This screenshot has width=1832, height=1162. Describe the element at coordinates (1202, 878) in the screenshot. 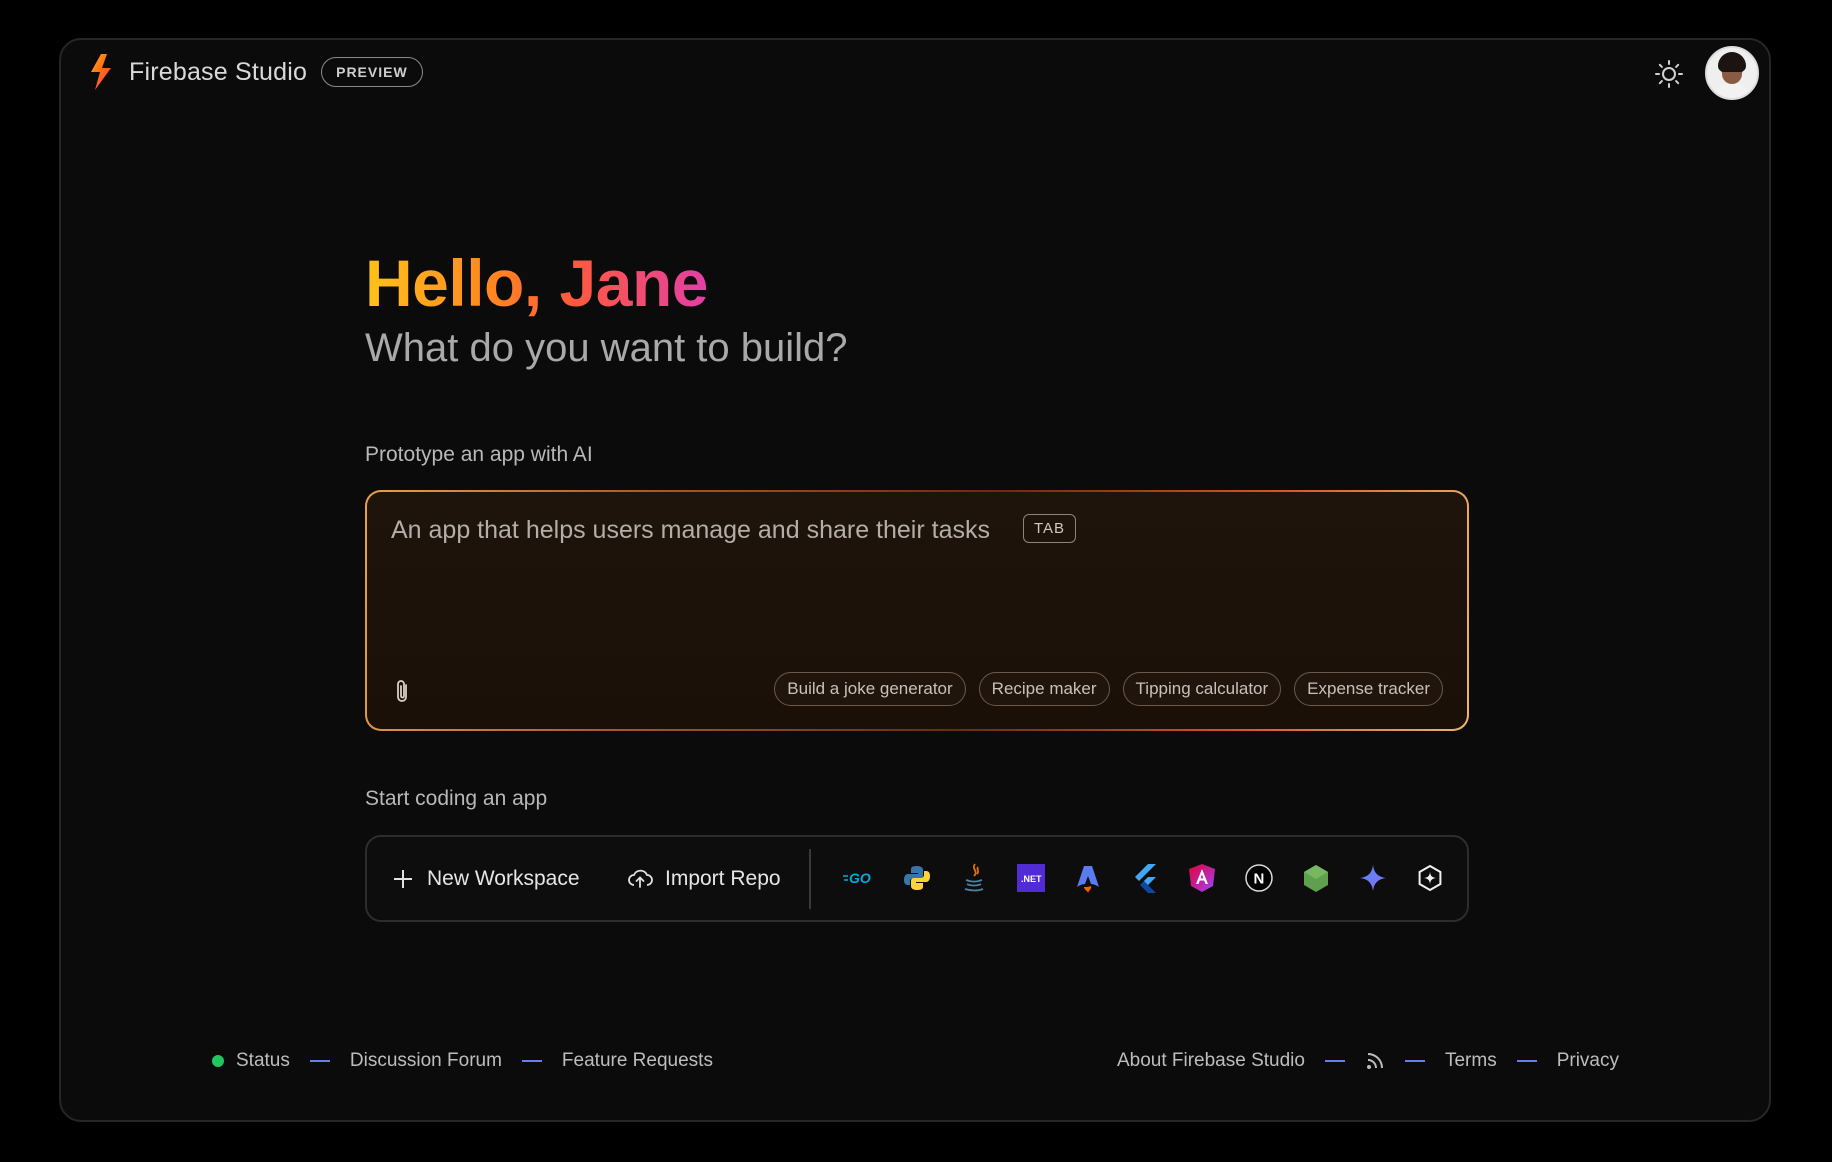

I see `angular-icon` at that location.